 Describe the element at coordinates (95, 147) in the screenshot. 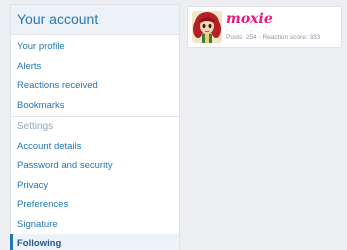

I see `sidebar-item-account-details: Account details` at that location.